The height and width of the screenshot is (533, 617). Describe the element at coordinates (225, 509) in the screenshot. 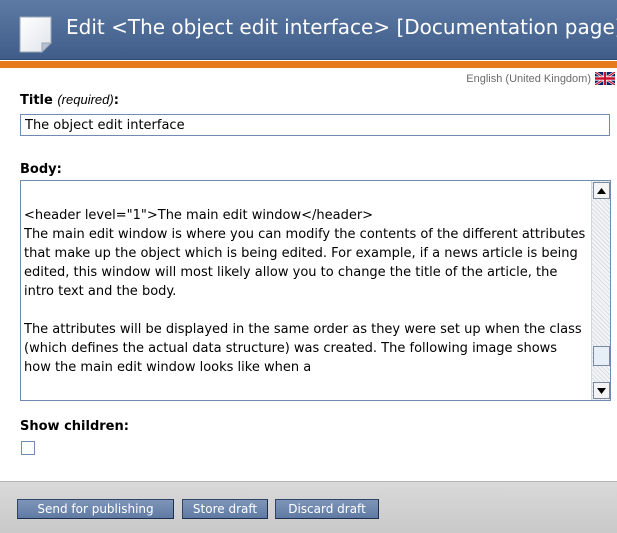

I see `store-draft-button: Store draft` at that location.